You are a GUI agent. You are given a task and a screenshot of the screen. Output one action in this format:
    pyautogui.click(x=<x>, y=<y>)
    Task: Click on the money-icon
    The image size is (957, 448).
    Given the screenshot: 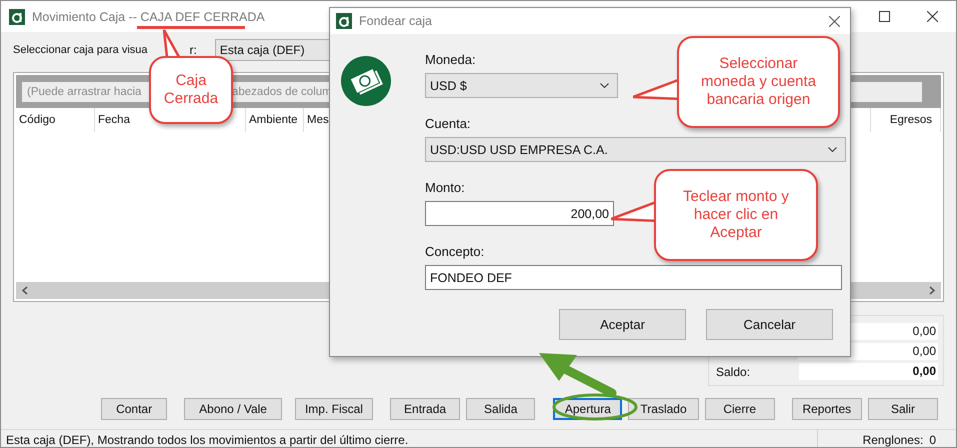 What is the action you would take?
    pyautogui.click(x=366, y=81)
    